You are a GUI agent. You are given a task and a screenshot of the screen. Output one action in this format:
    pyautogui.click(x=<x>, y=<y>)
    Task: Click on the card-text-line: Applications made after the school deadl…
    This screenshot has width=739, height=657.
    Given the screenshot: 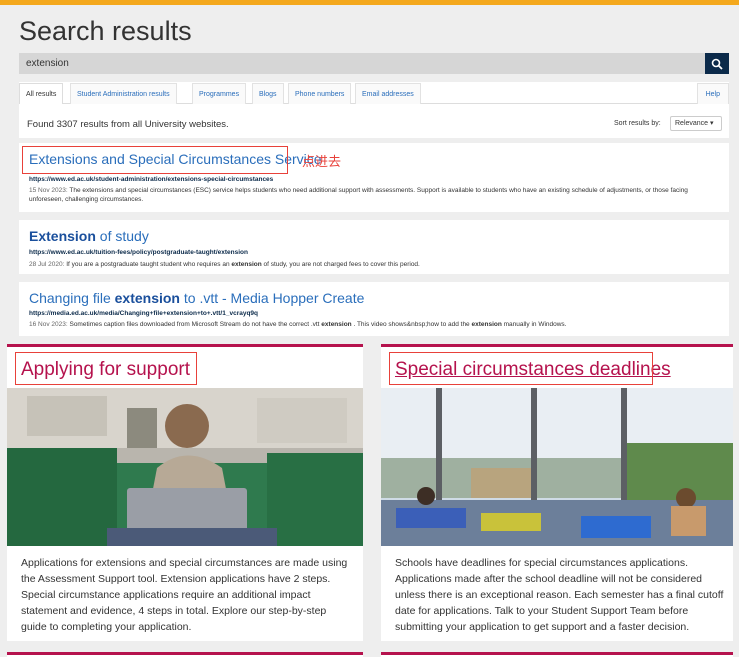 What is the action you would take?
    pyautogui.click(x=549, y=579)
    